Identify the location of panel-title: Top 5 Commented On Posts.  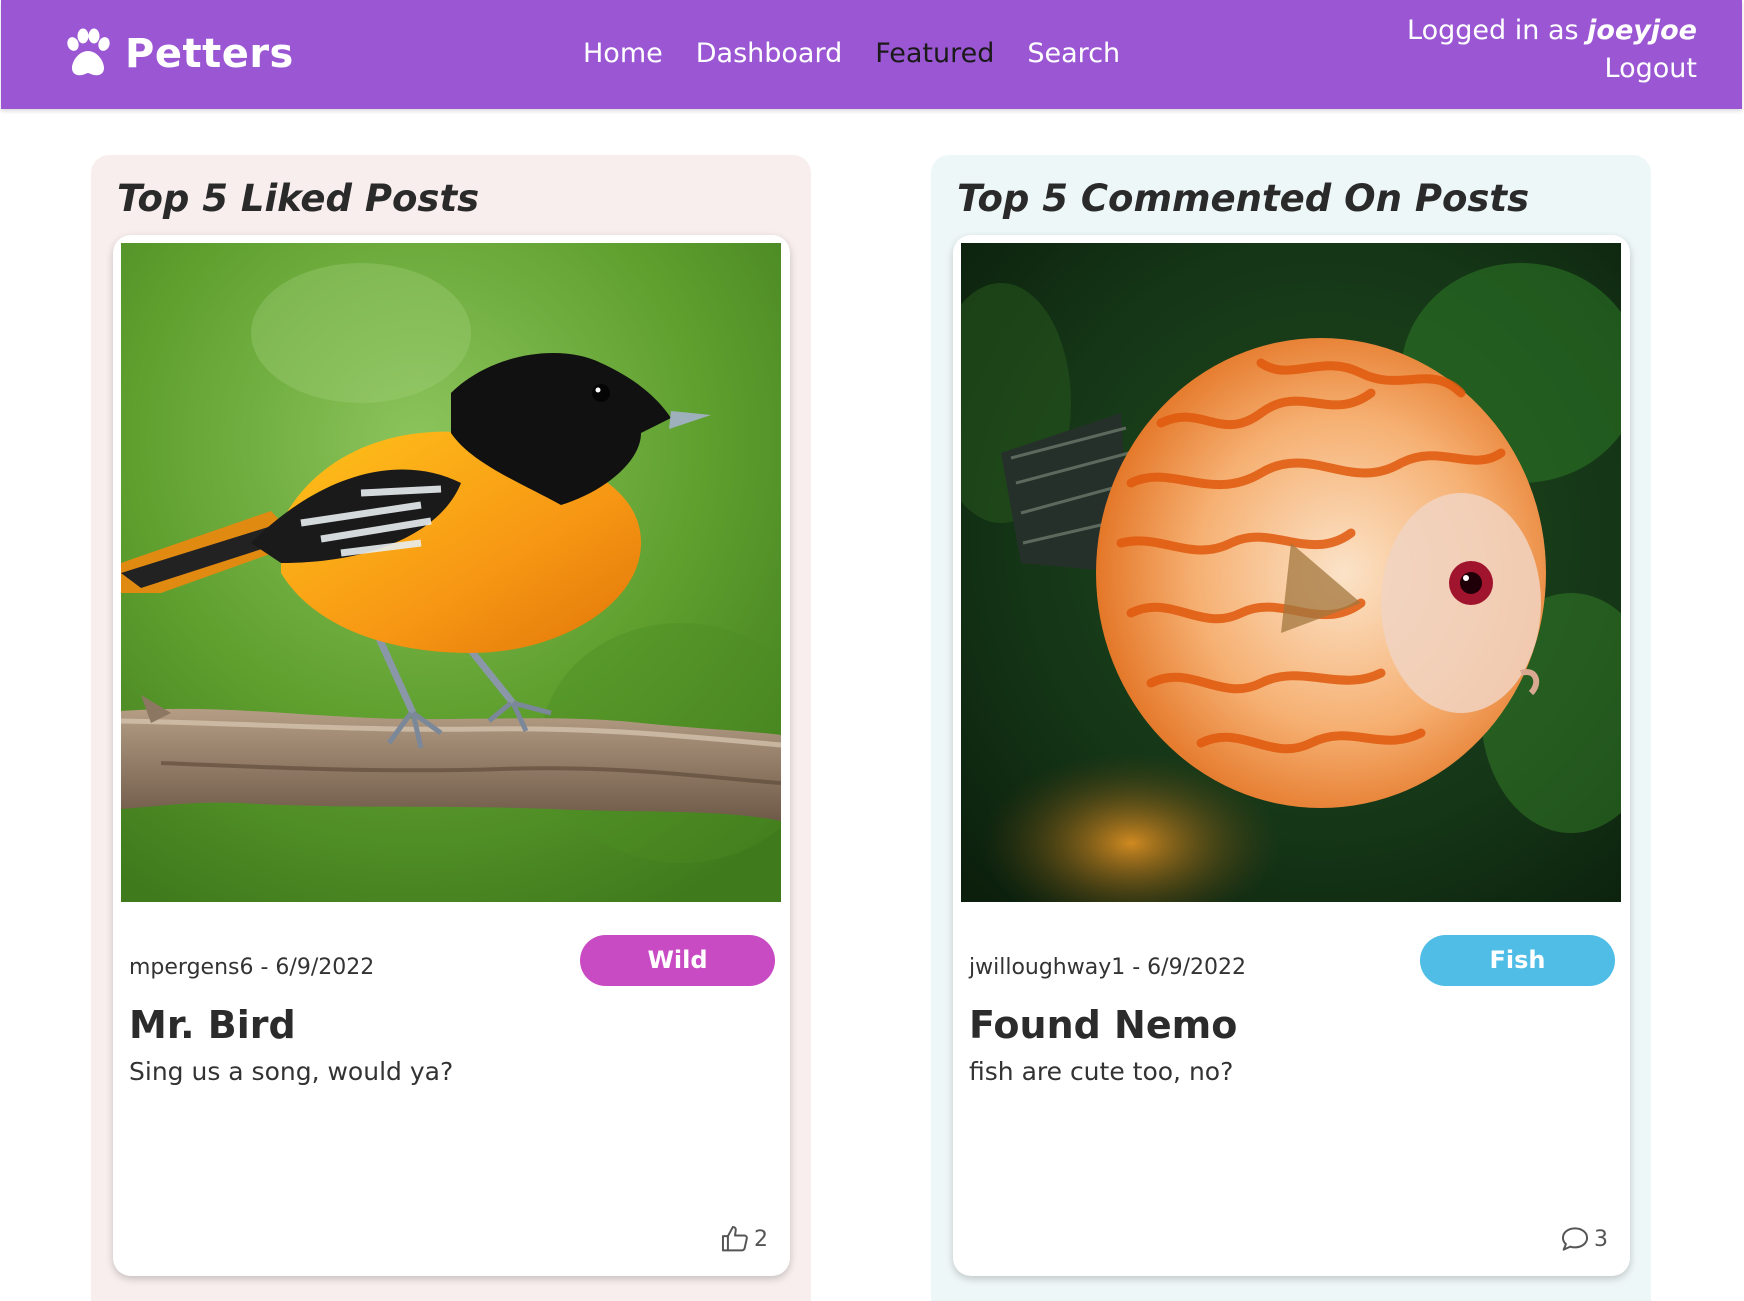
(1243, 198).